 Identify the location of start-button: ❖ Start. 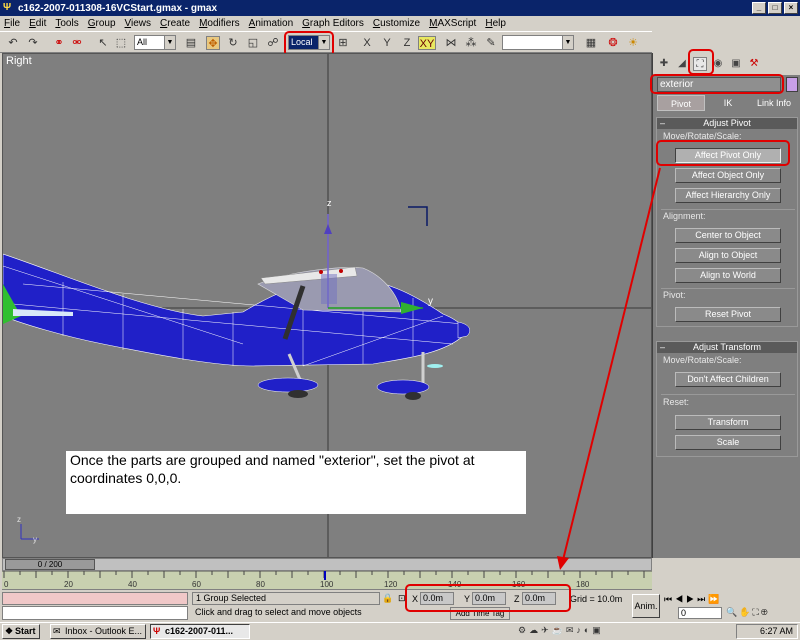
(21, 631).